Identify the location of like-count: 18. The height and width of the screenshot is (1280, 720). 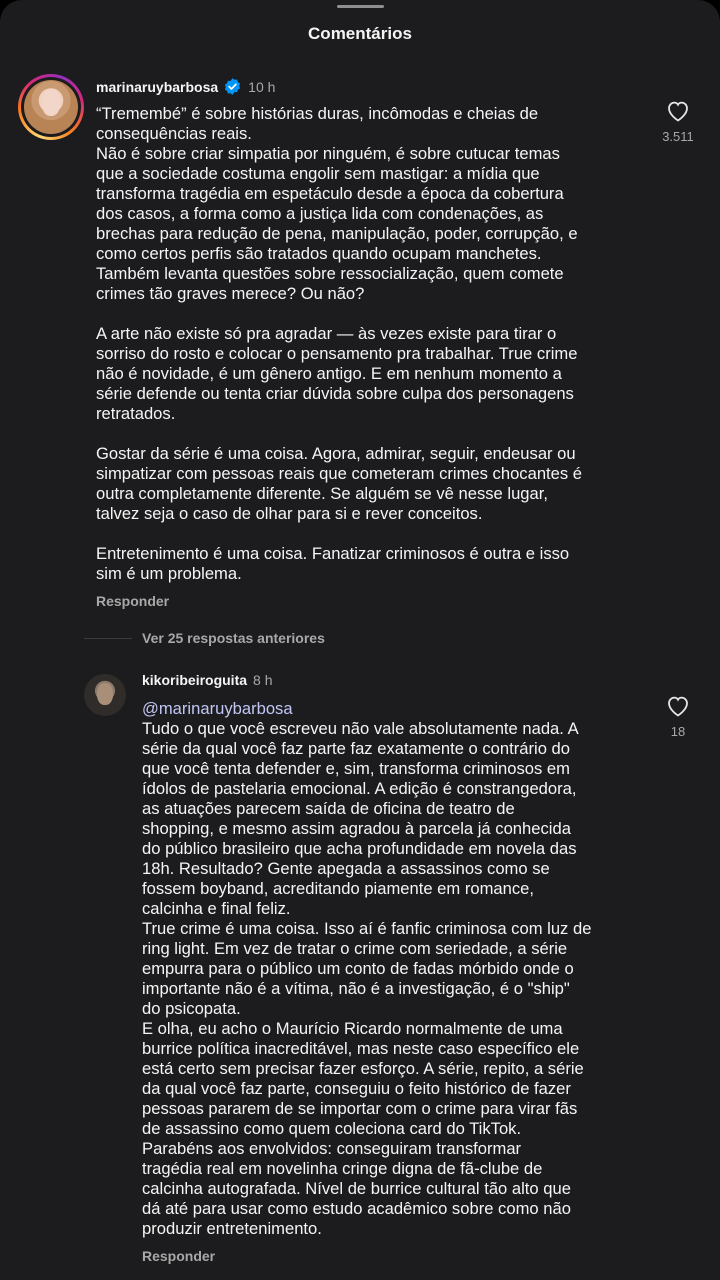
(678, 731).